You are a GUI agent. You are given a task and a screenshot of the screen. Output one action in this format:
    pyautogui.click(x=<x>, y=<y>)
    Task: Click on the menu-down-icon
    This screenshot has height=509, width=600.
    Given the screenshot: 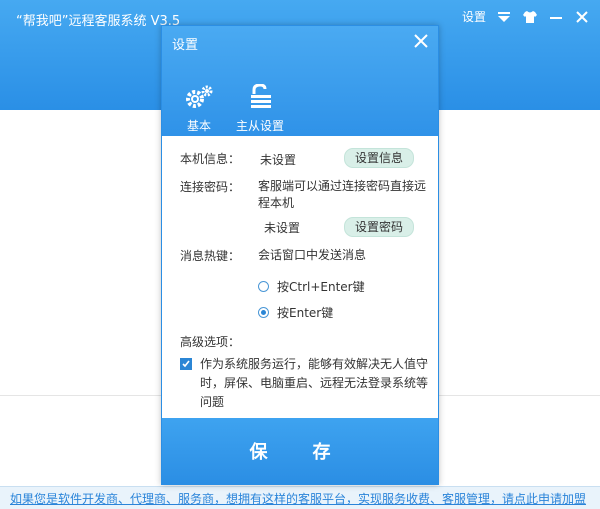 What is the action you would take?
    pyautogui.click(x=504, y=17)
    